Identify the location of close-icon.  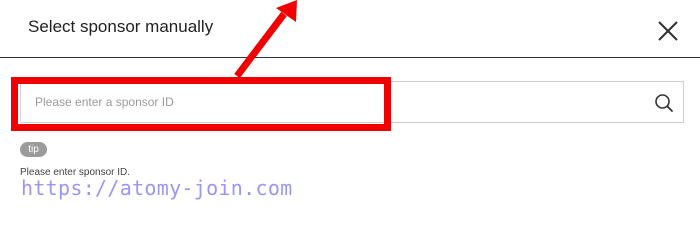
(668, 31).